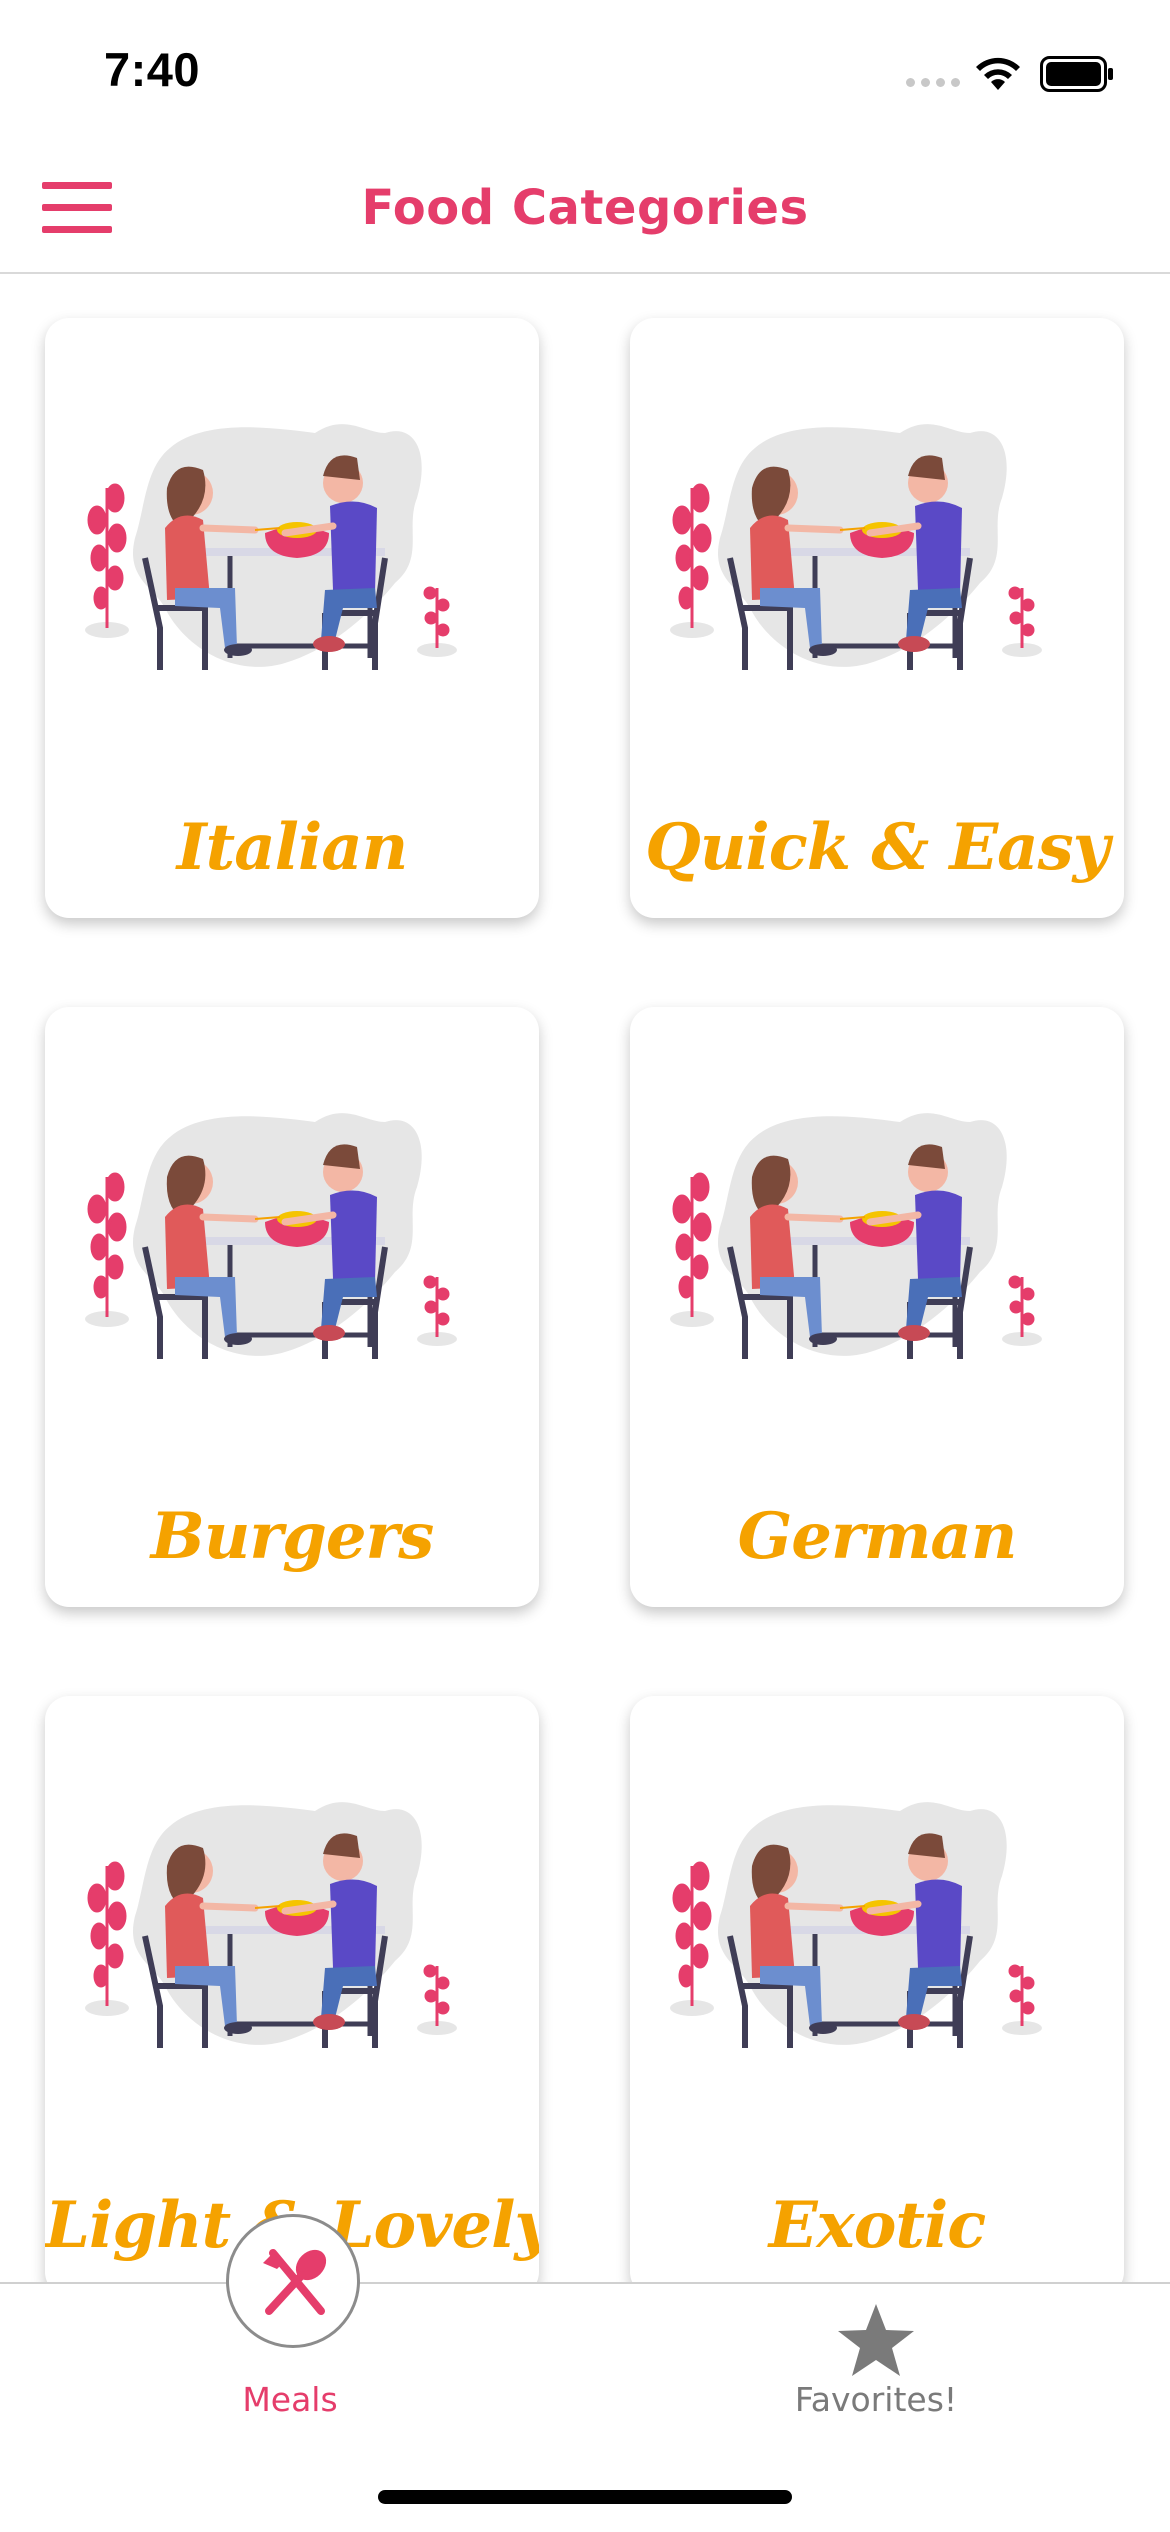 This screenshot has width=1170, height=2532. I want to click on wifi-icon, so click(998, 73).